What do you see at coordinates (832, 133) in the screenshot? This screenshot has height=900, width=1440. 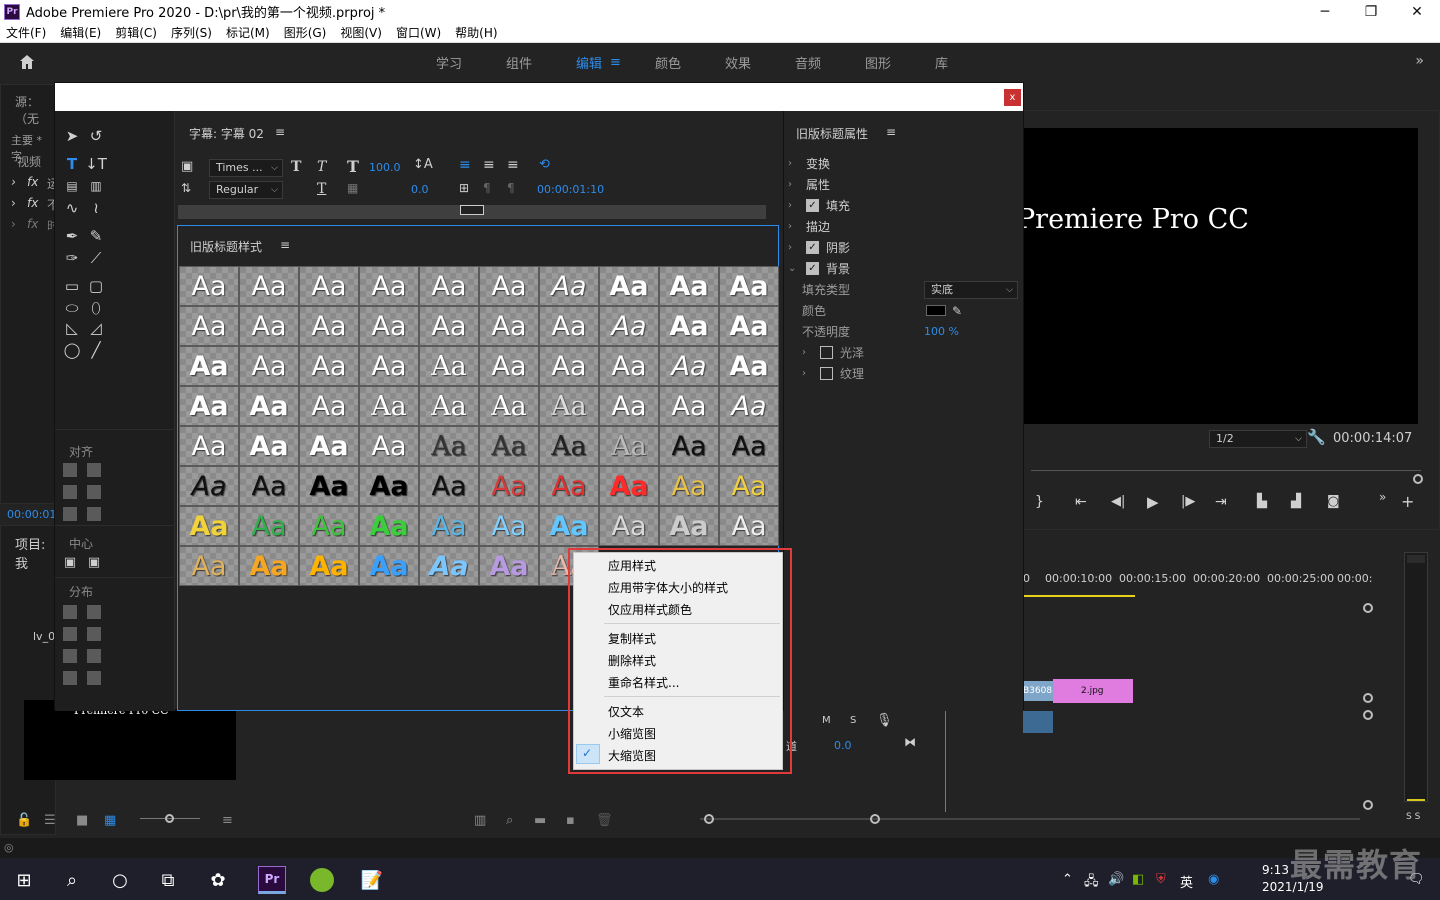 I see `properties-panel-title: 旧版标题属性` at bounding box center [832, 133].